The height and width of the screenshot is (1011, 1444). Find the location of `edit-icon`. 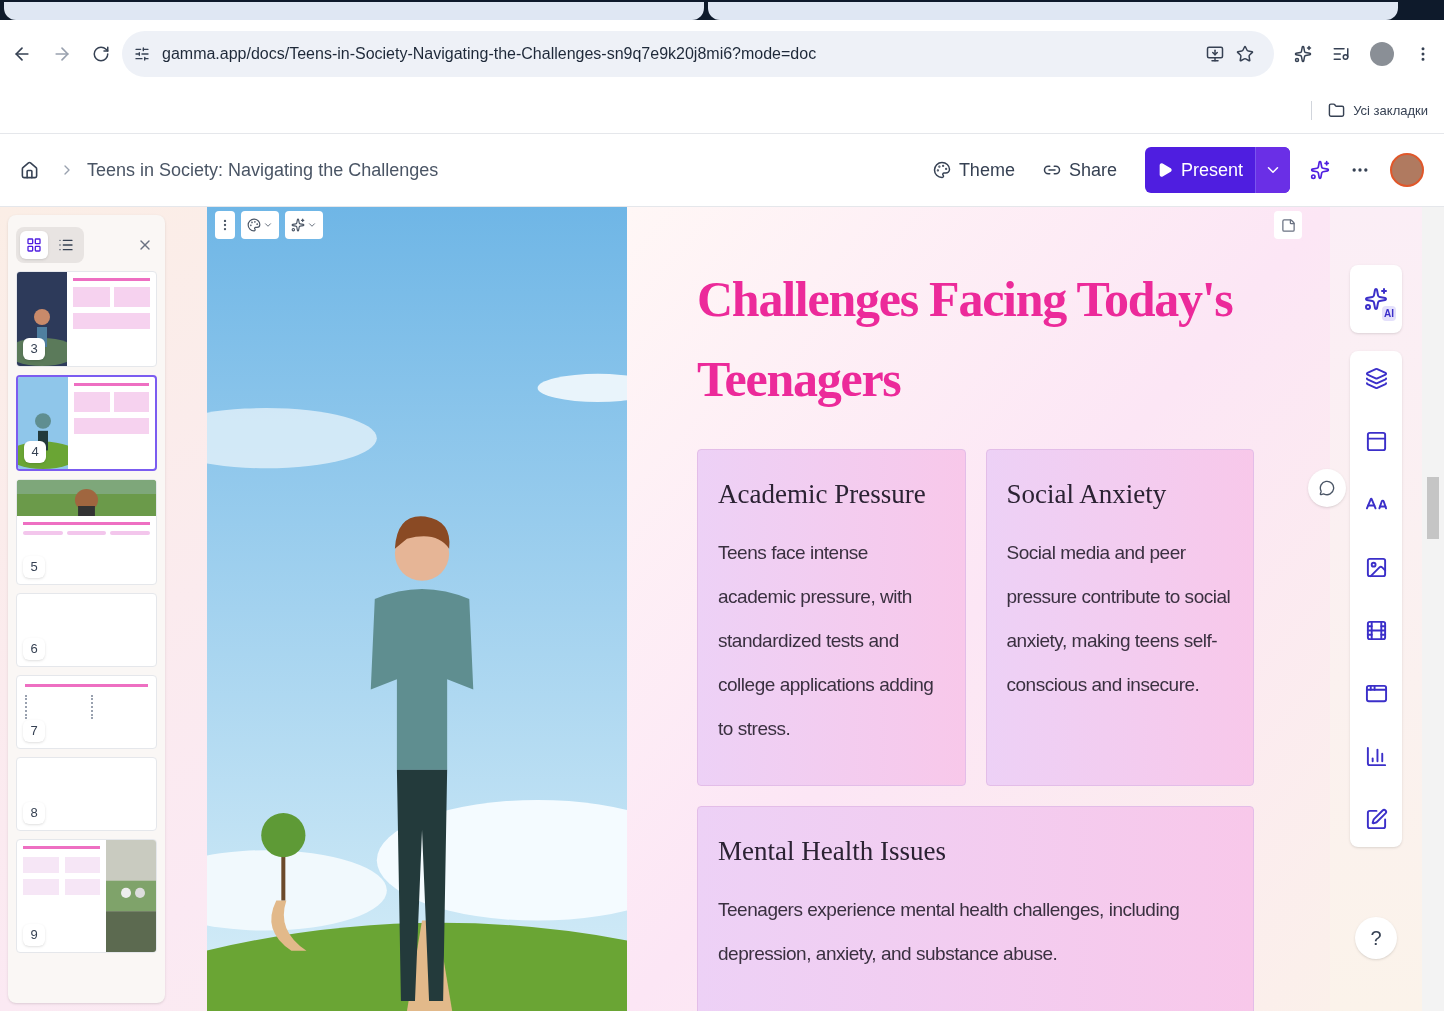

edit-icon is located at coordinates (1376, 819).